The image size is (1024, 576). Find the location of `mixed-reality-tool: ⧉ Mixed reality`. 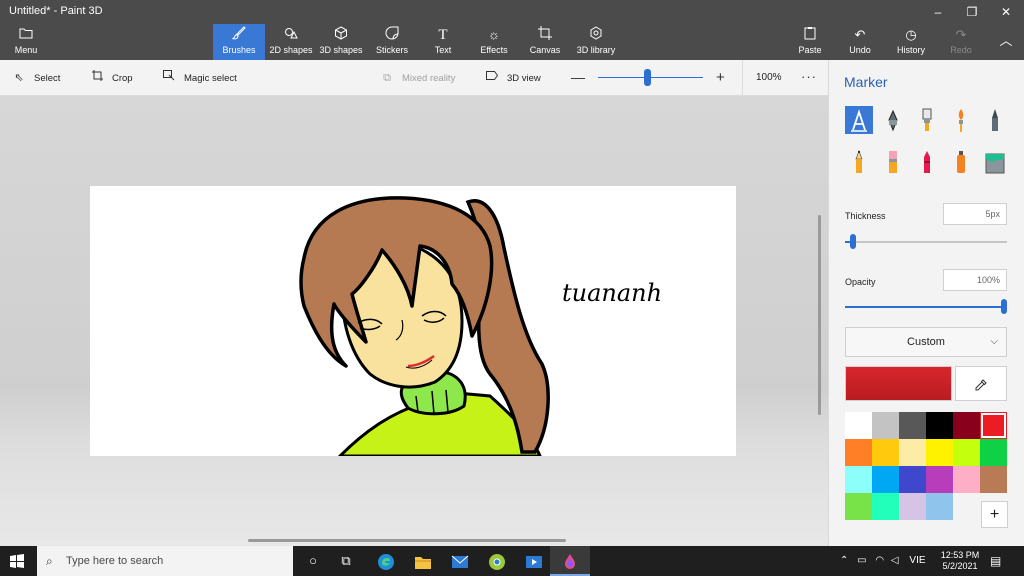

mixed-reality-tool: ⧉ Mixed reality is located at coordinates (417, 78).